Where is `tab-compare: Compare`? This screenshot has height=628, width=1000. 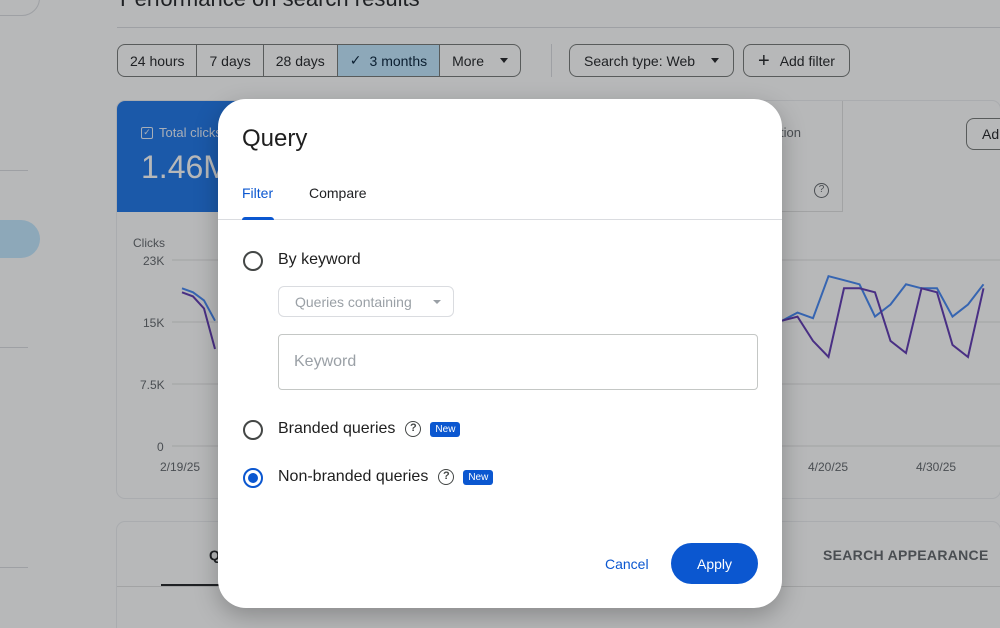
tab-compare: Compare is located at coordinates (338, 193).